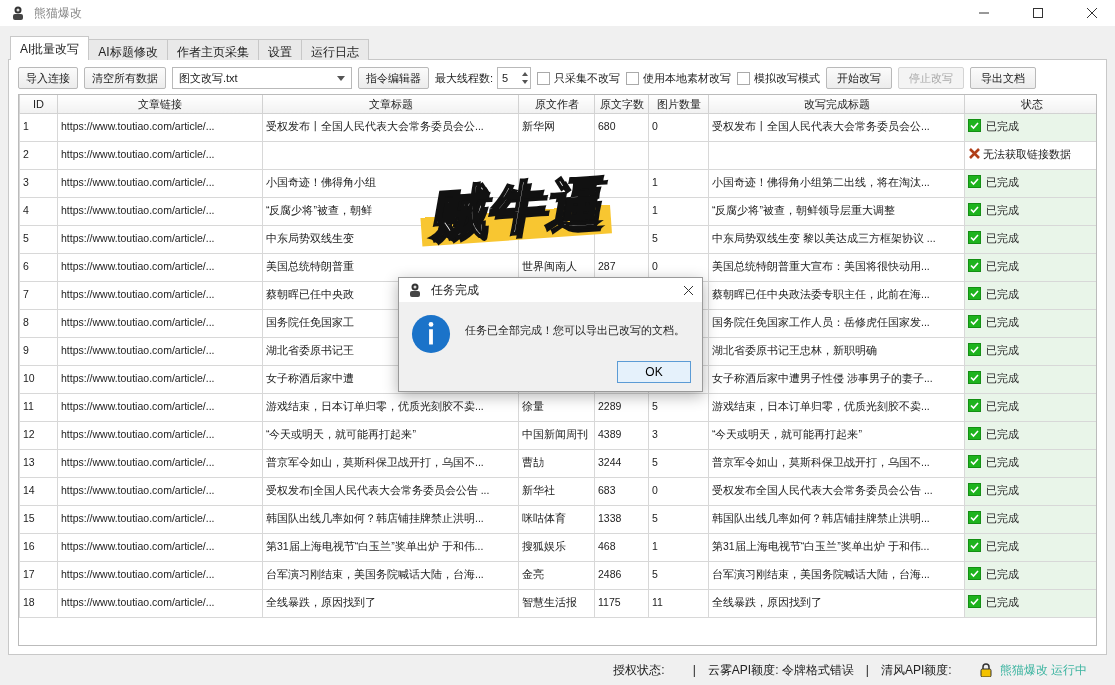 Image resolution: width=1115 pixels, height=685 pixels. Describe the element at coordinates (279, 49) in the screenshot. I see `tab: 设置` at that location.